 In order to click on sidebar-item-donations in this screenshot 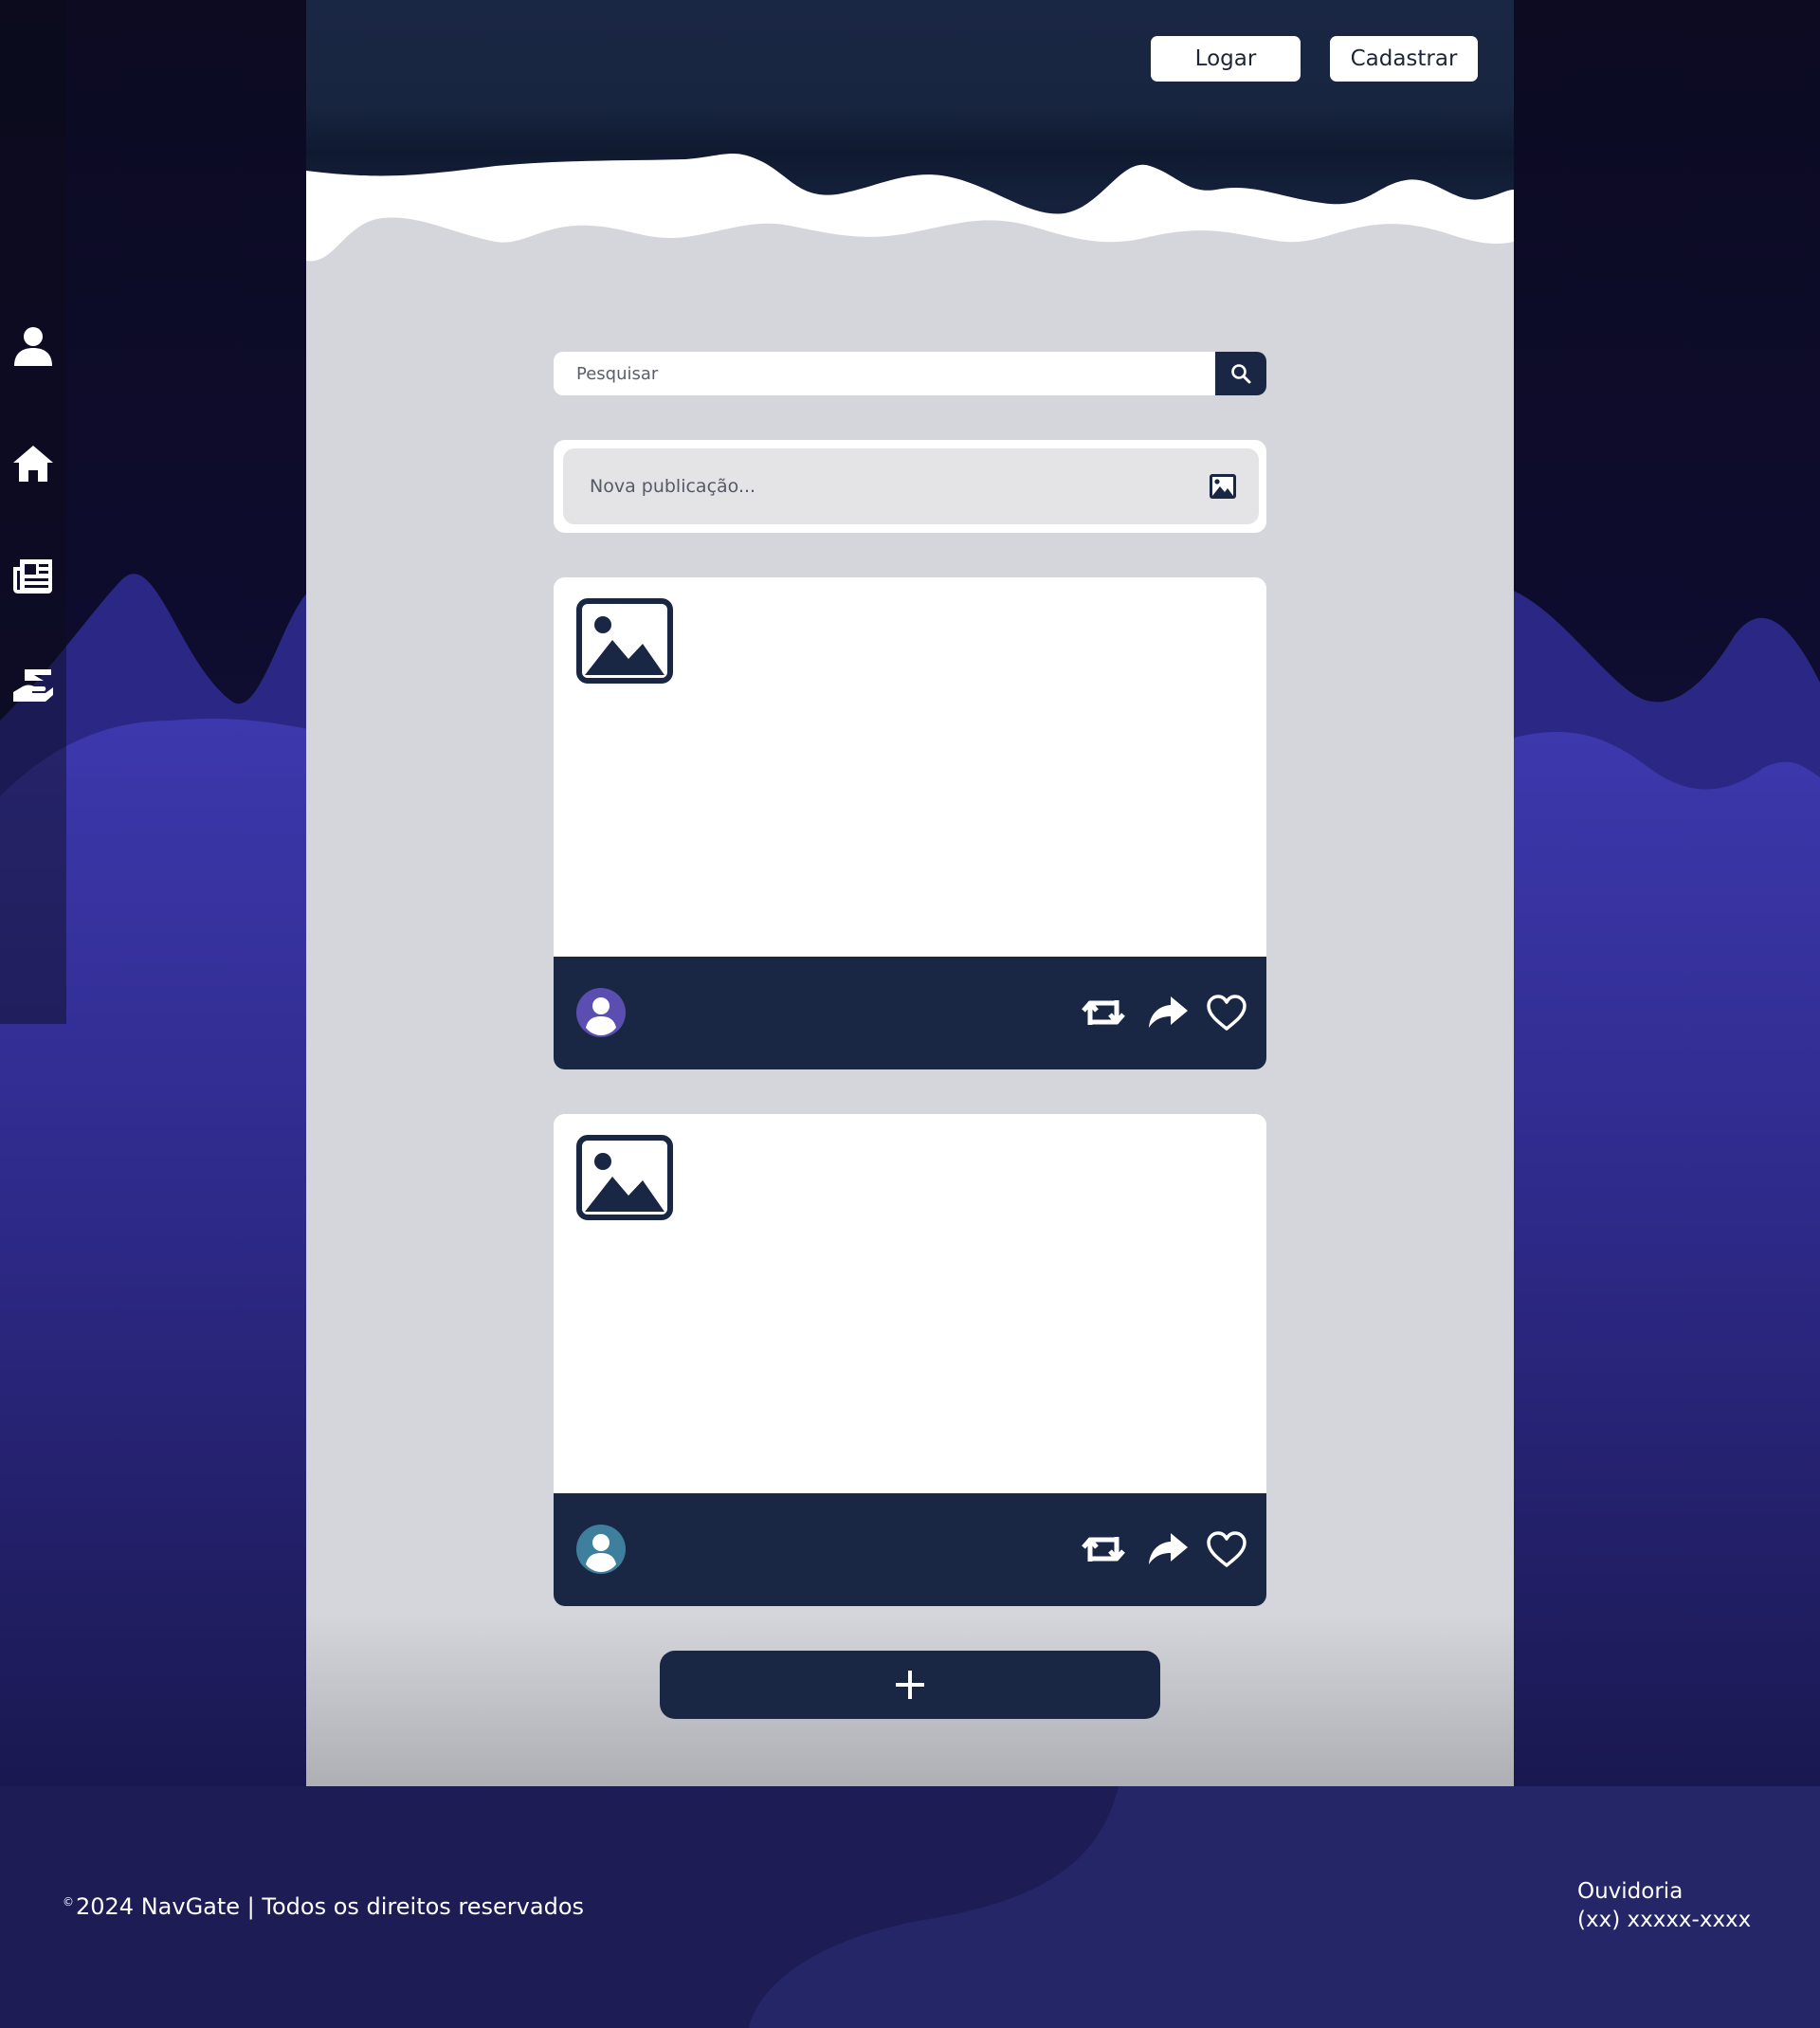, I will do `click(33, 685)`.